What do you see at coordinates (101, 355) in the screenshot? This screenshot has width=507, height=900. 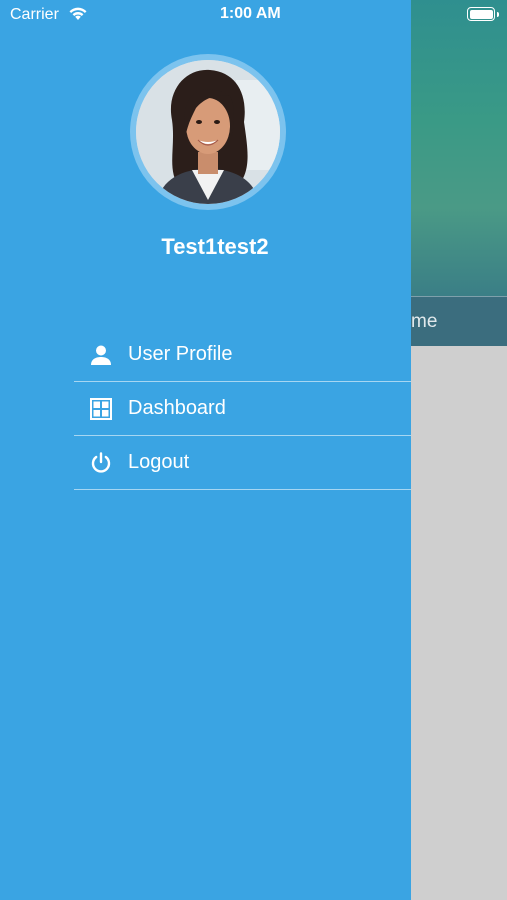 I see `person-icon` at bounding box center [101, 355].